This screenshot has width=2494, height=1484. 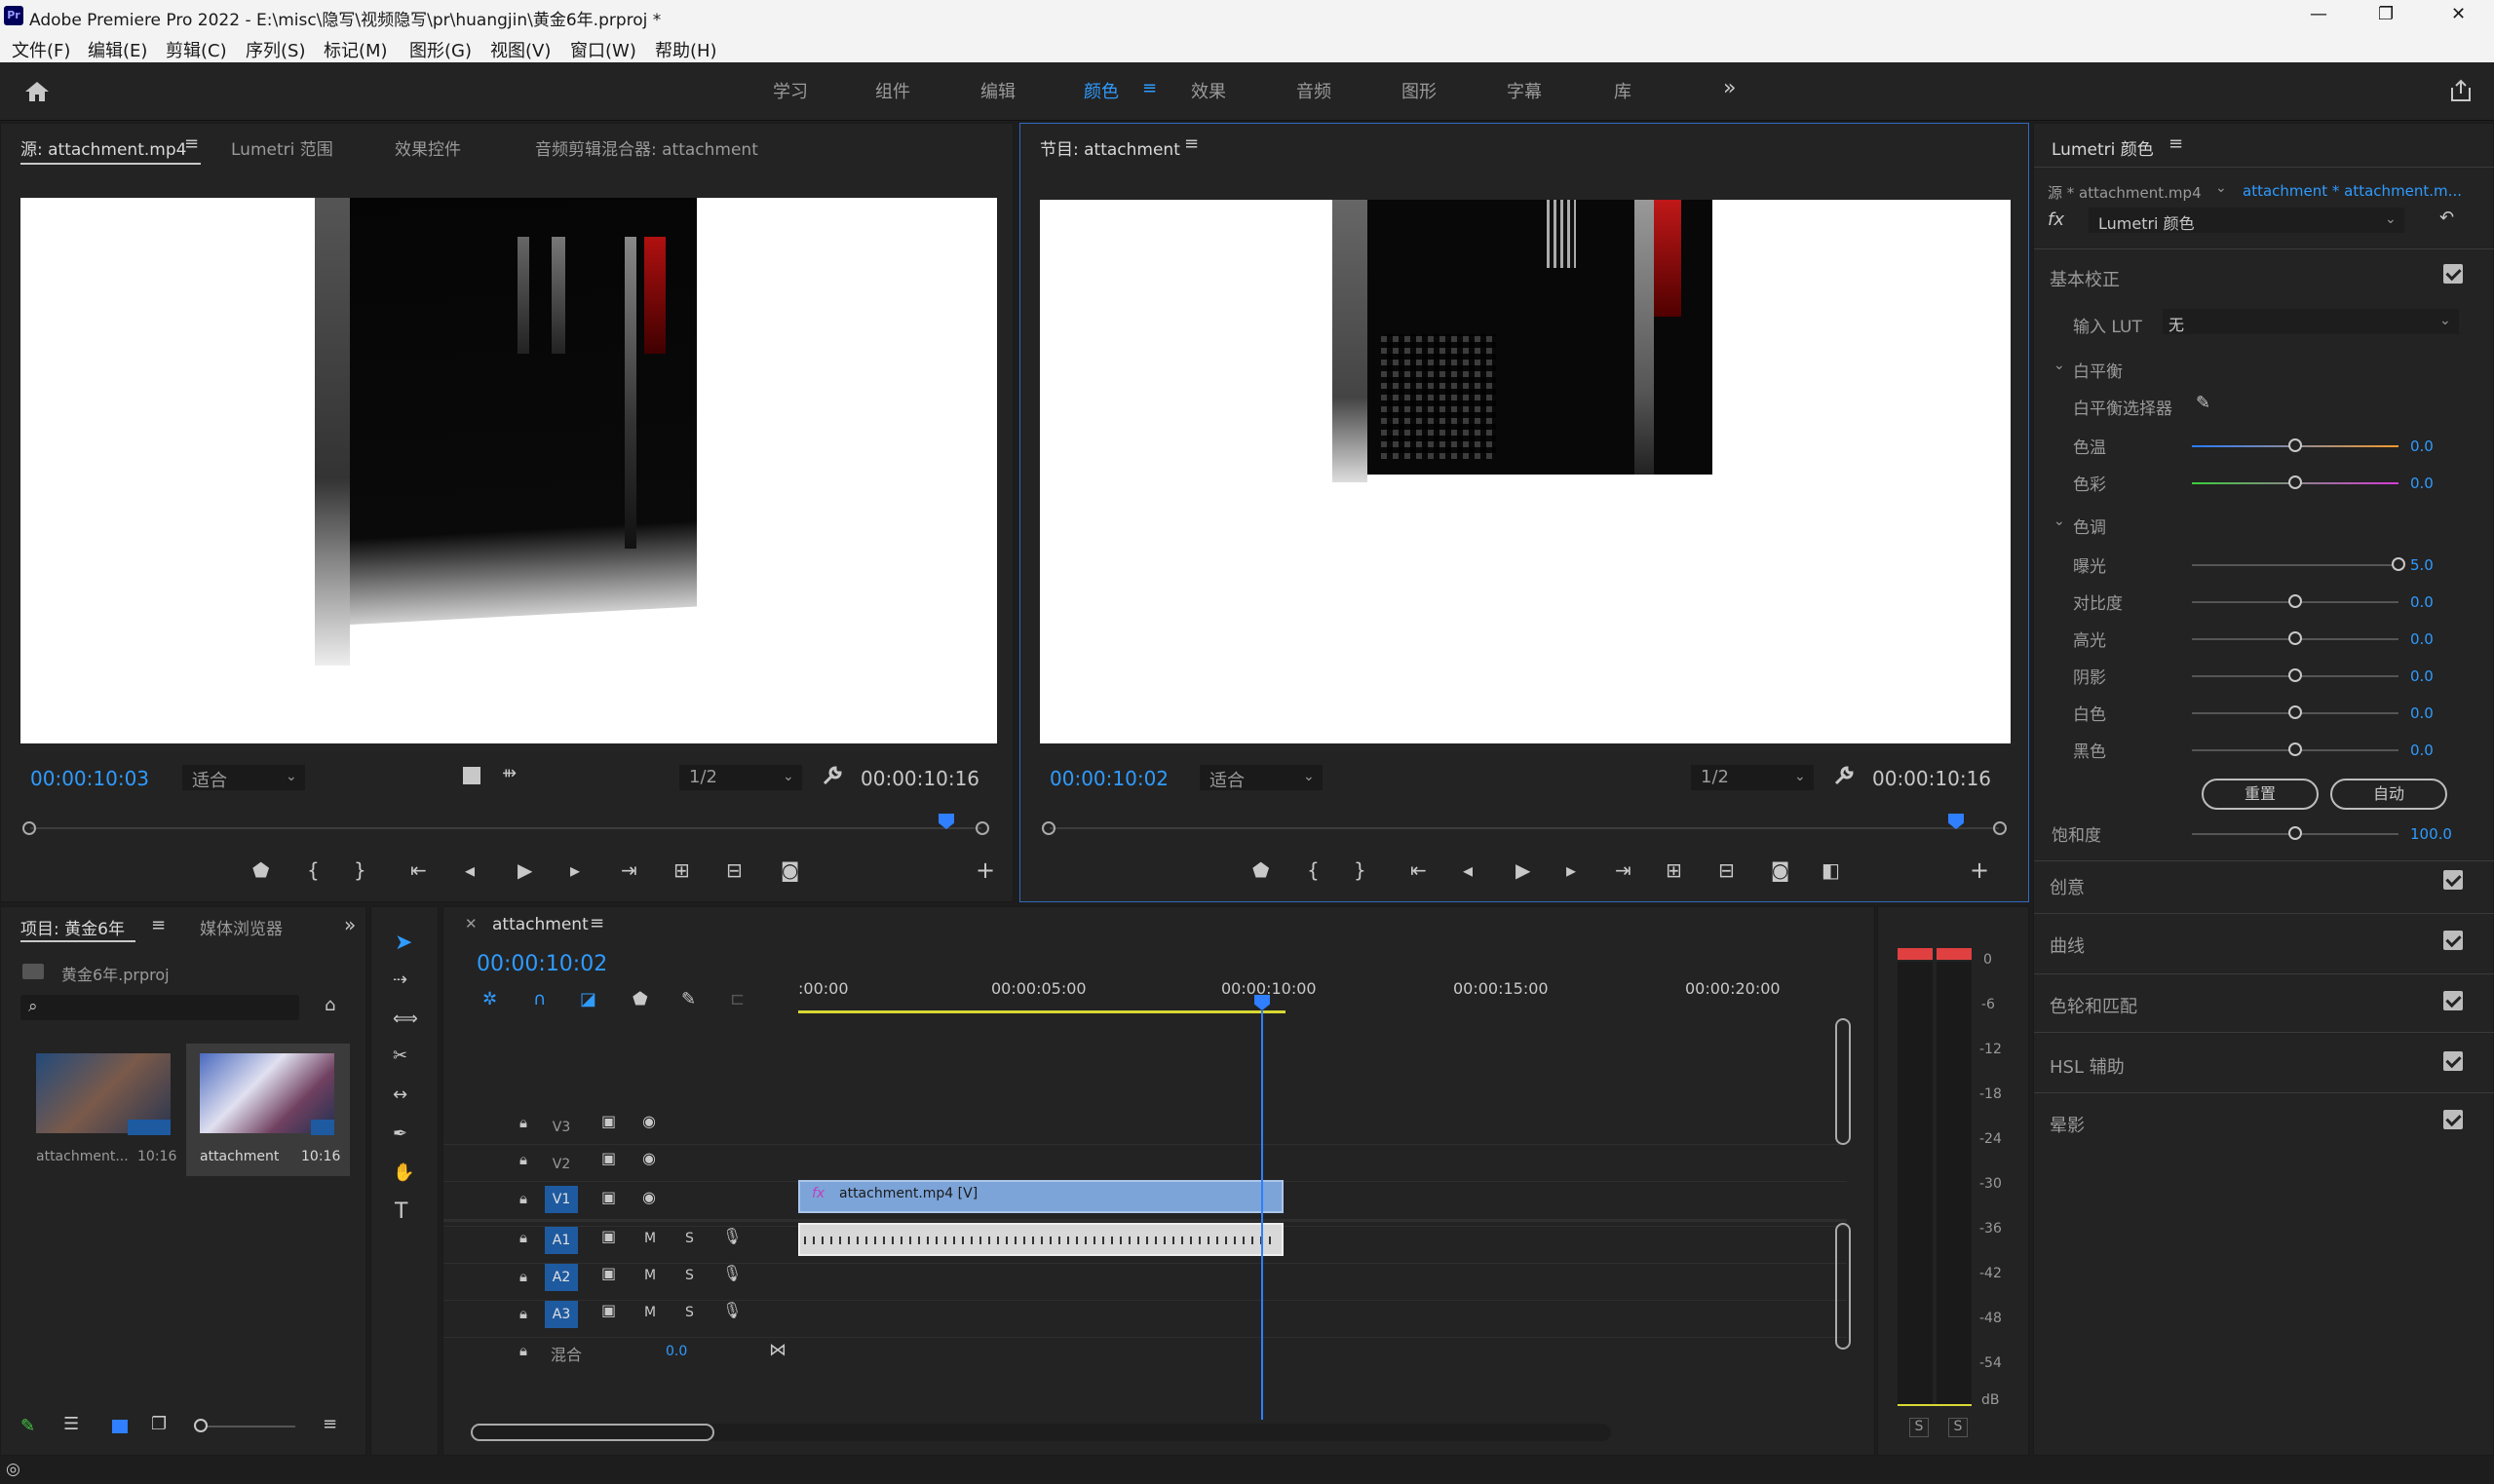 I want to click on curves-checkbox, so click(x=2453, y=940).